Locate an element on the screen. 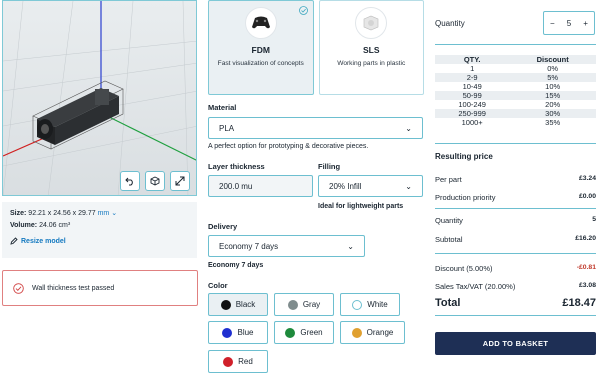 The width and height of the screenshot is (600, 375). color-option-blue: Blue is located at coordinates (238, 332).